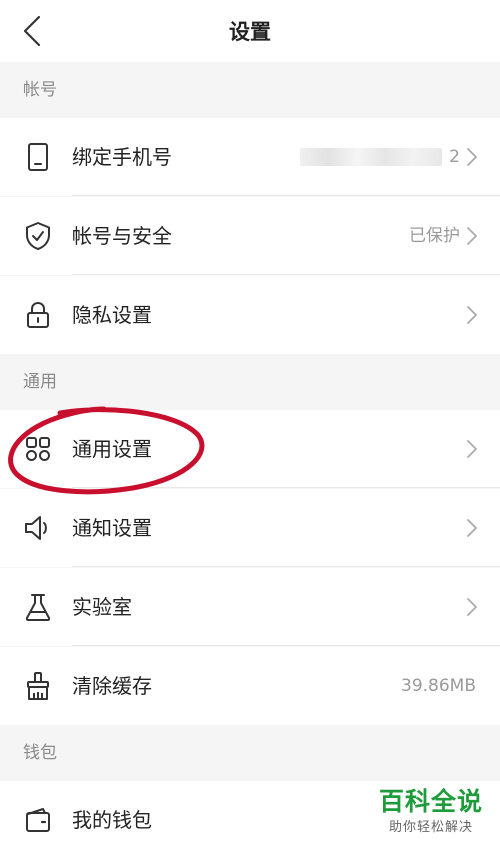 The width and height of the screenshot is (500, 859). What do you see at coordinates (250, 157) in the screenshot?
I see `row-bind-phone: 绑定手机号 2` at bounding box center [250, 157].